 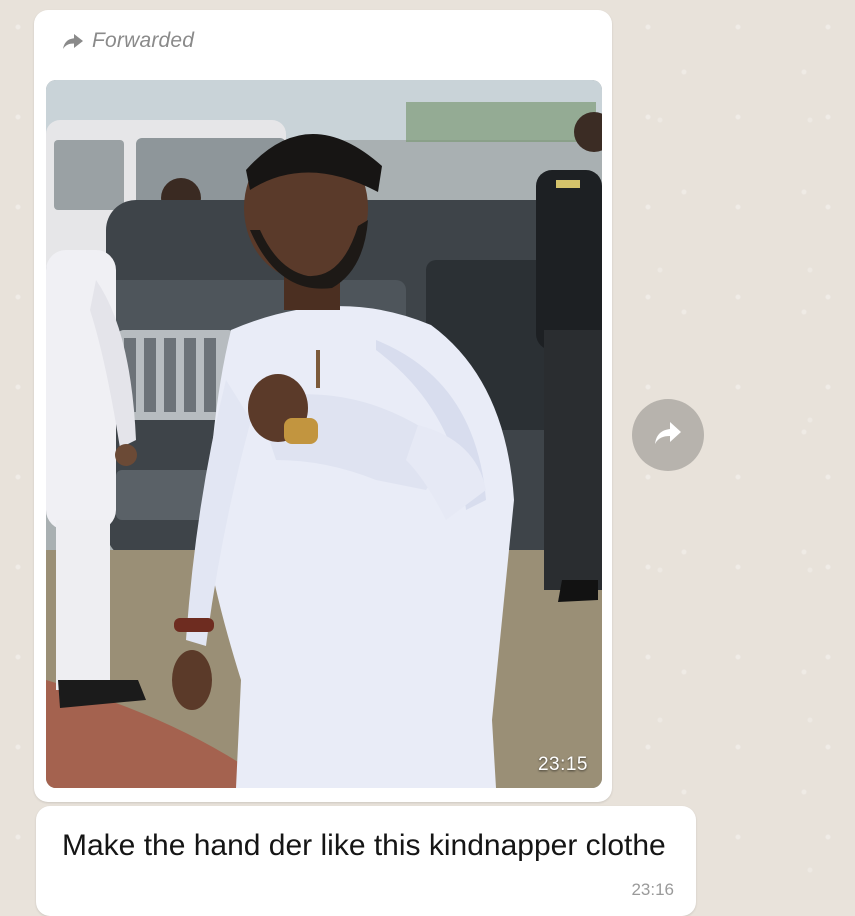 I want to click on forwarded-label: Forwarded, so click(x=143, y=40).